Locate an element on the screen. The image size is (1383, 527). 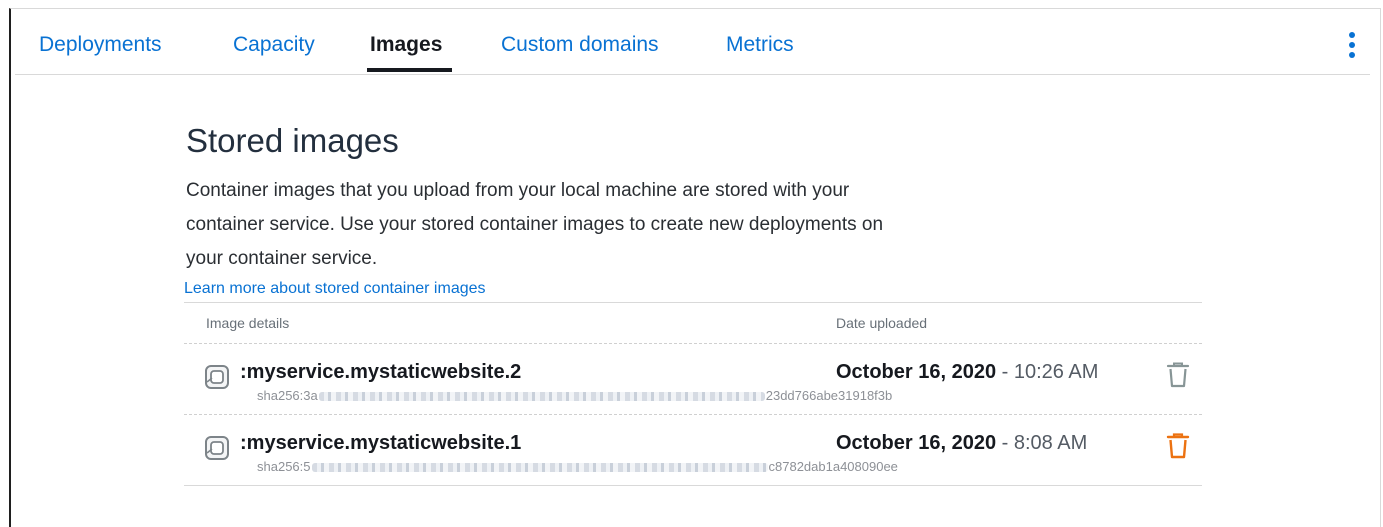
upload-time: 8:08 AM is located at coordinates (1050, 443).